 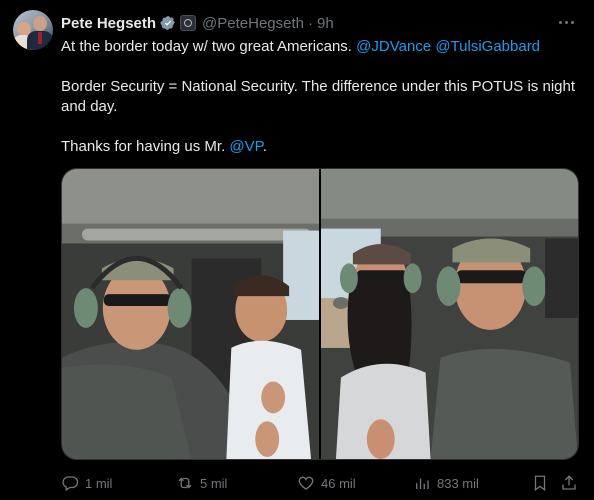 What do you see at coordinates (458, 483) in the screenshot?
I see `views-count: 833 mil` at bounding box center [458, 483].